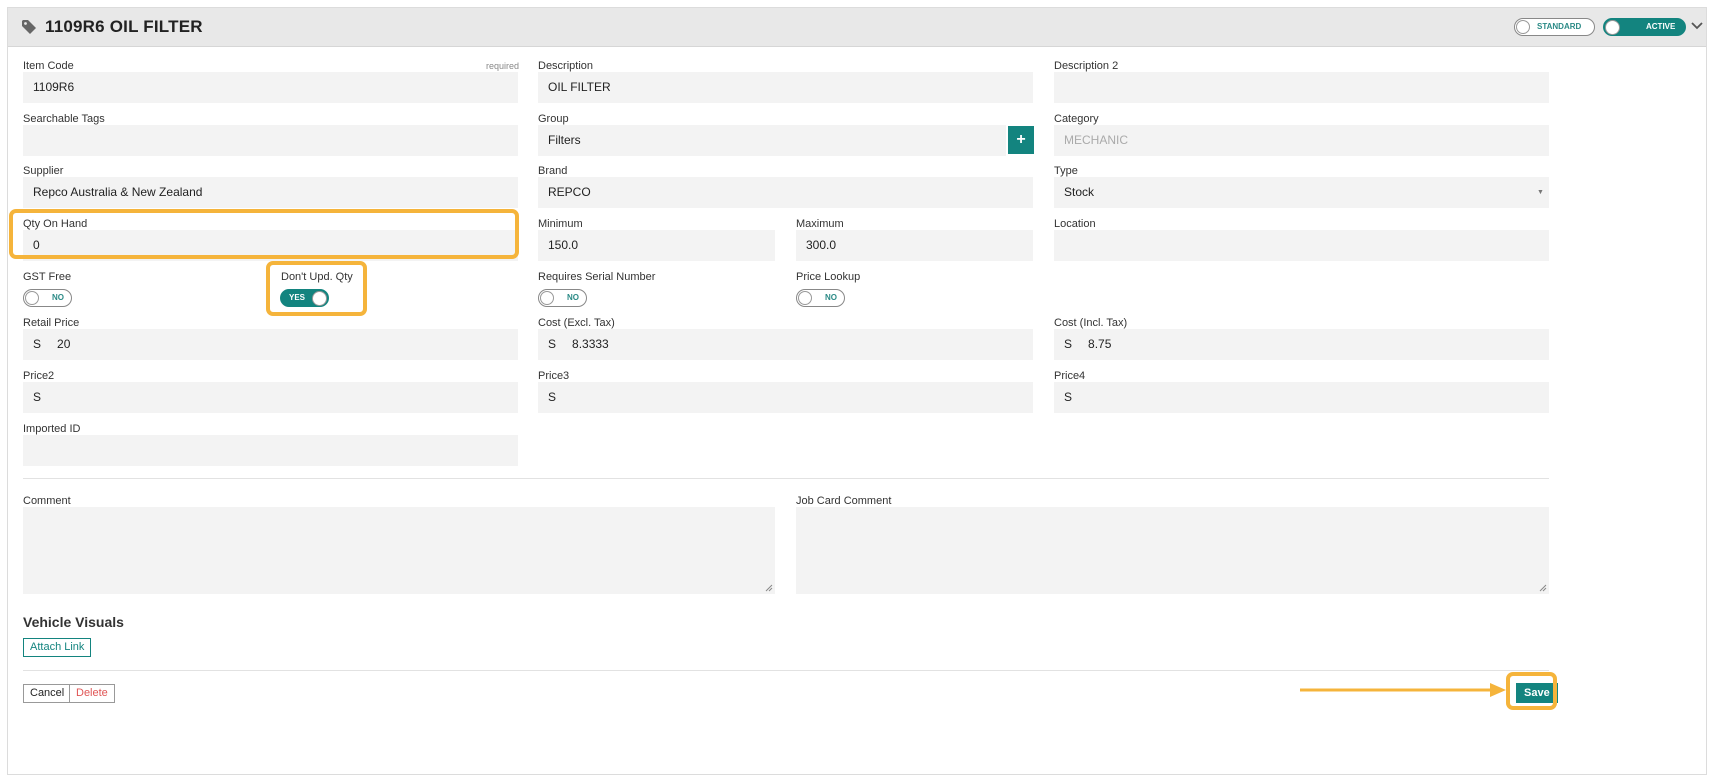 The width and height of the screenshot is (1715, 779). Describe the element at coordinates (1301, 87) in the screenshot. I see `description2-input` at that location.